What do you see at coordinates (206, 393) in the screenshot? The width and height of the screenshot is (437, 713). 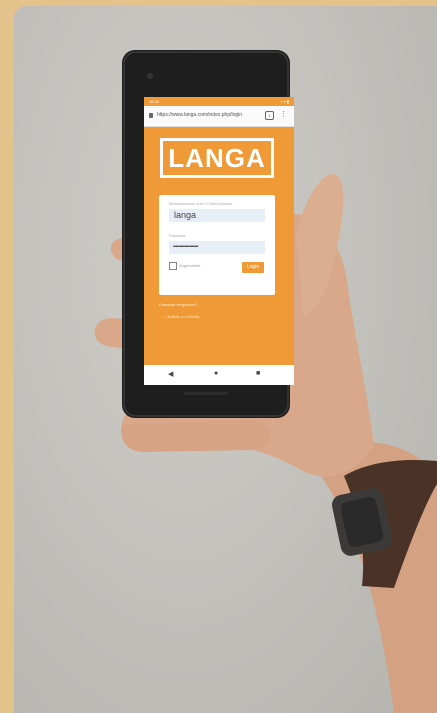 I see `speaker-grille` at bounding box center [206, 393].